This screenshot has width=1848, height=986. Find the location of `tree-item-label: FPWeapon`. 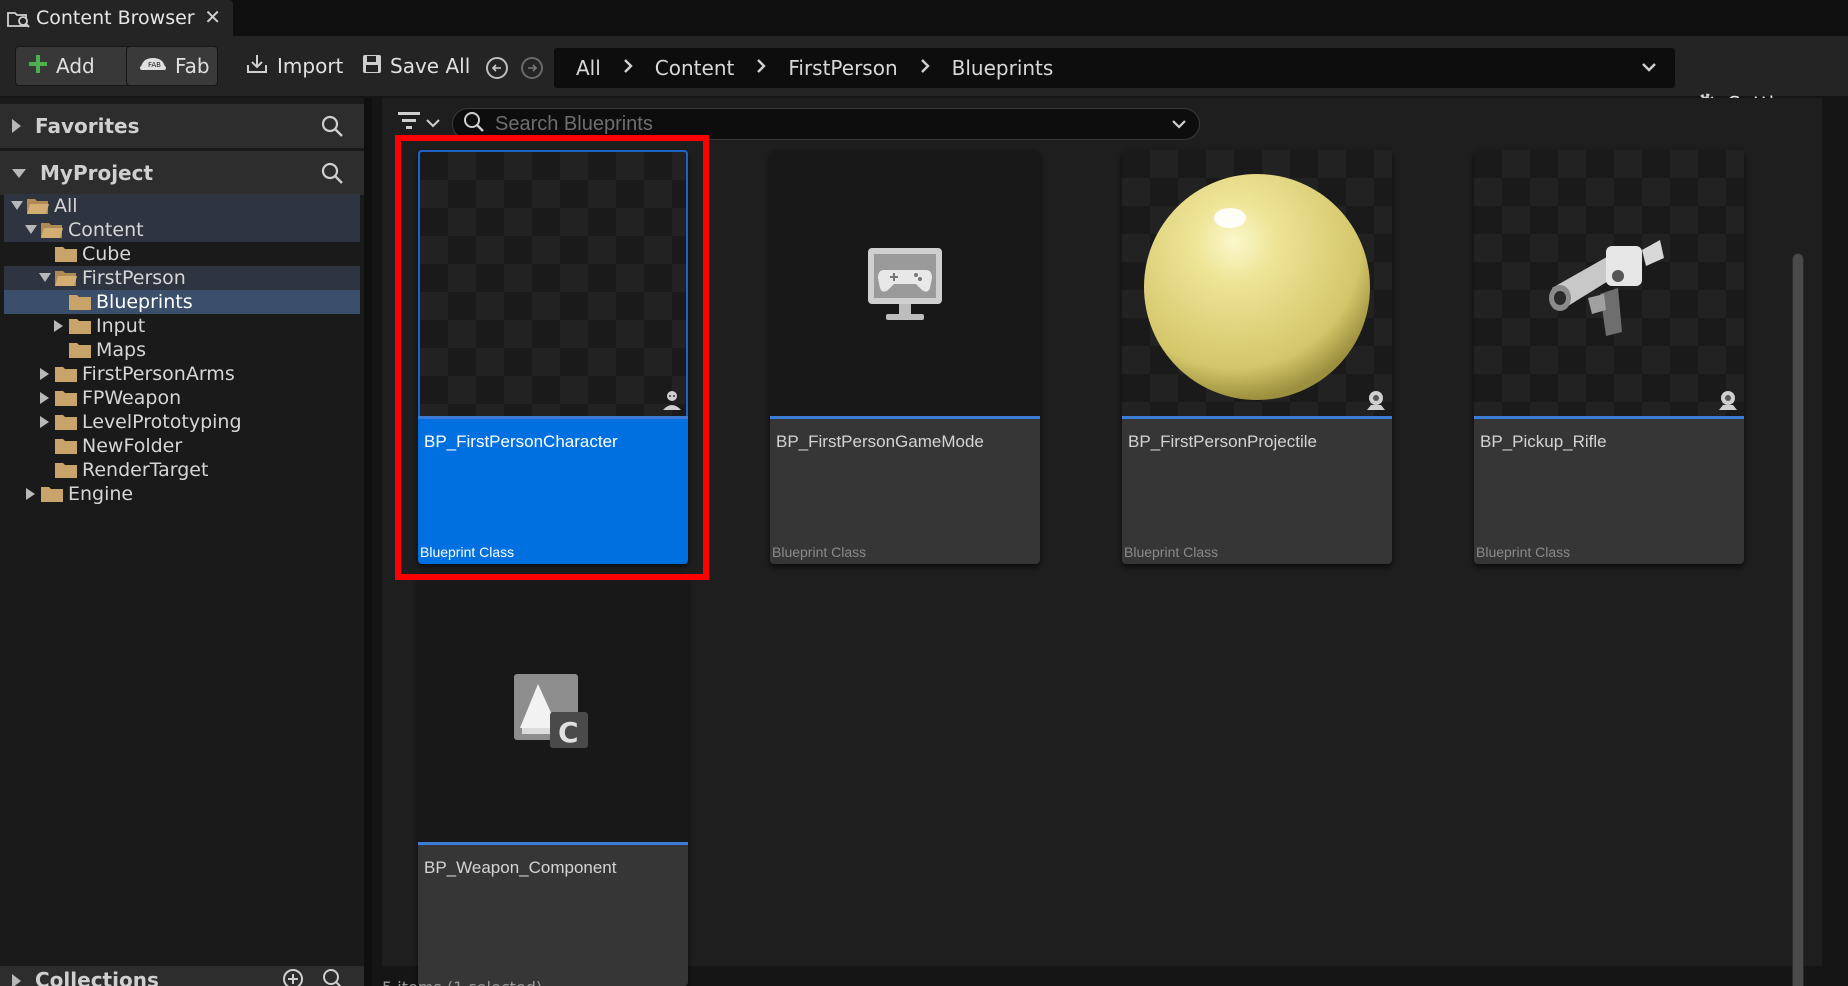

tree-item-label: FPWeapon is located at coordinates (132, 398).